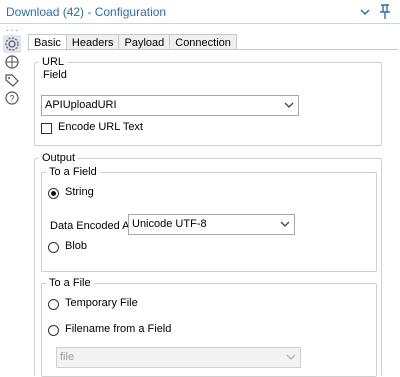 The image size is (400, 377). I want to click on to-file-legend: To a File, so click(70, 283).